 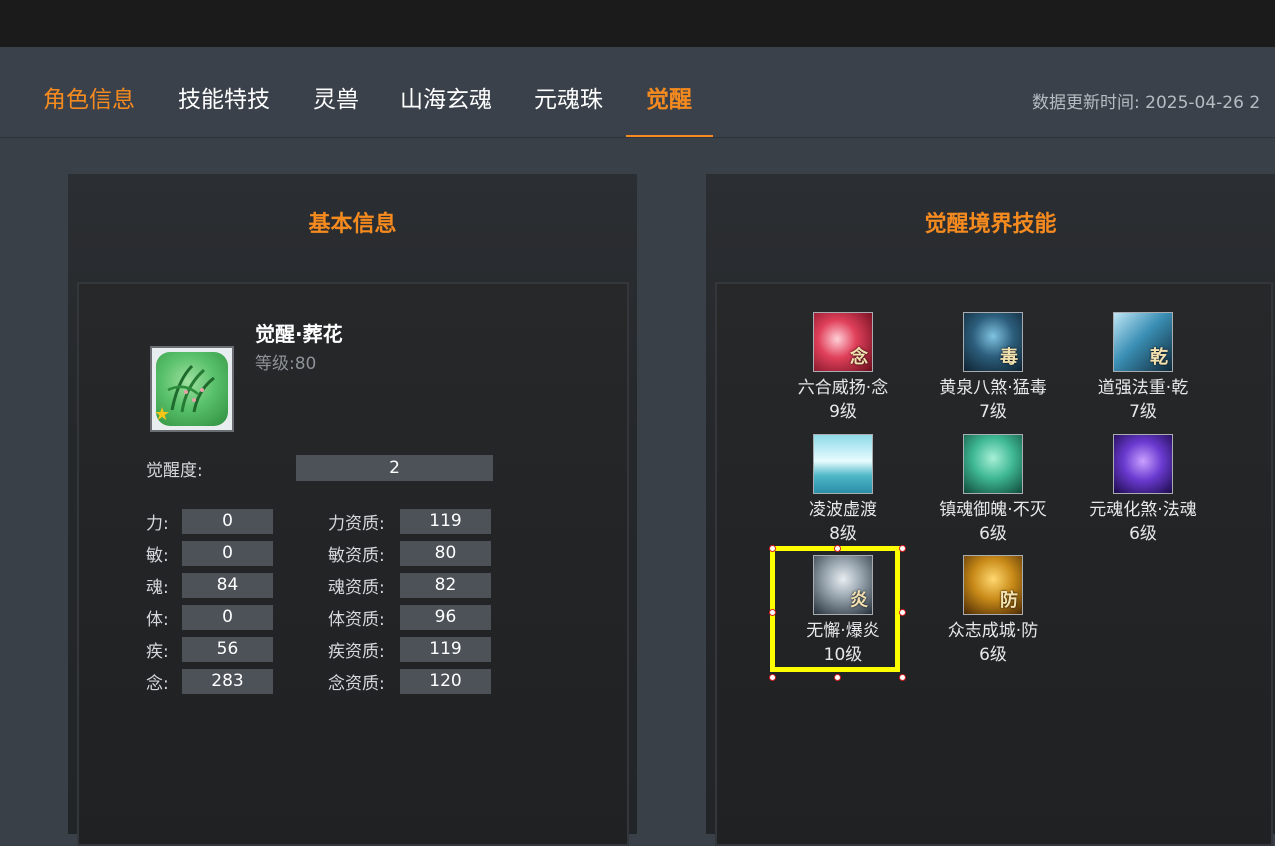 I want to click on skill-icon-glyph: 毒, so click(x=1009, y=357).